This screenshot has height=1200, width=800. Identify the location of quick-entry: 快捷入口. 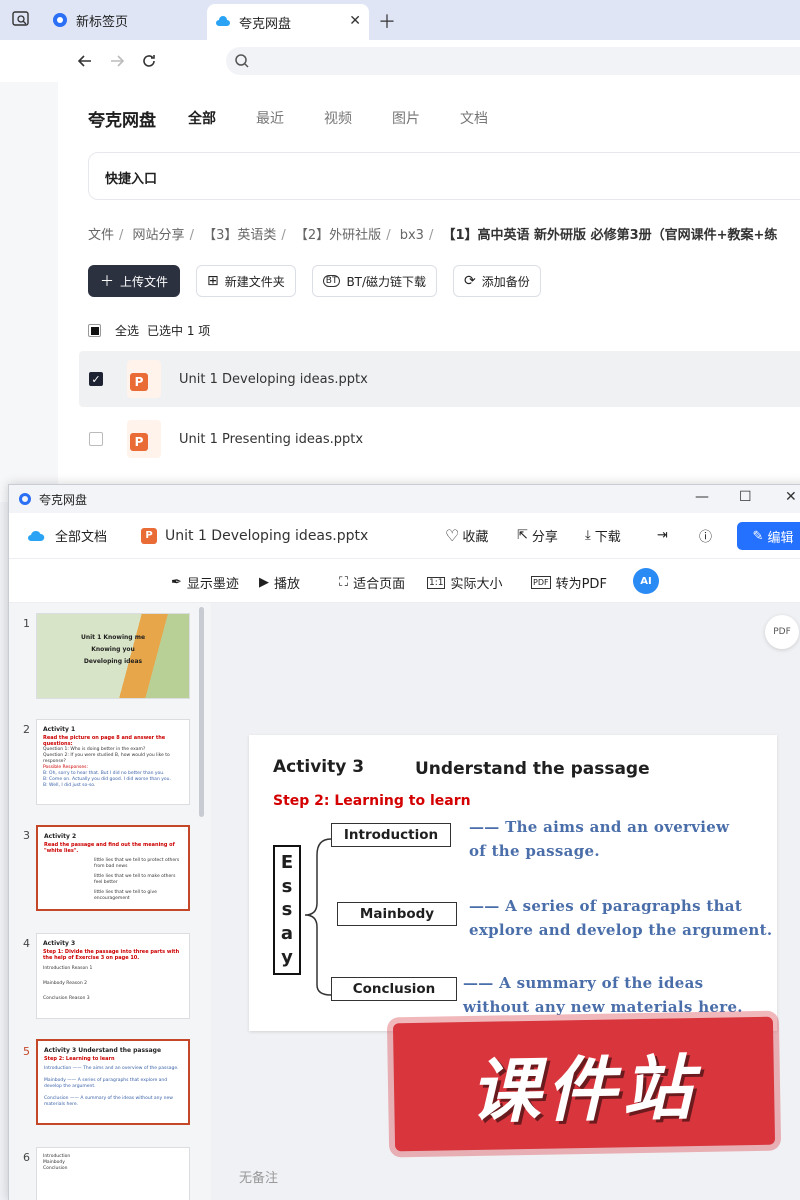
(444, 176).